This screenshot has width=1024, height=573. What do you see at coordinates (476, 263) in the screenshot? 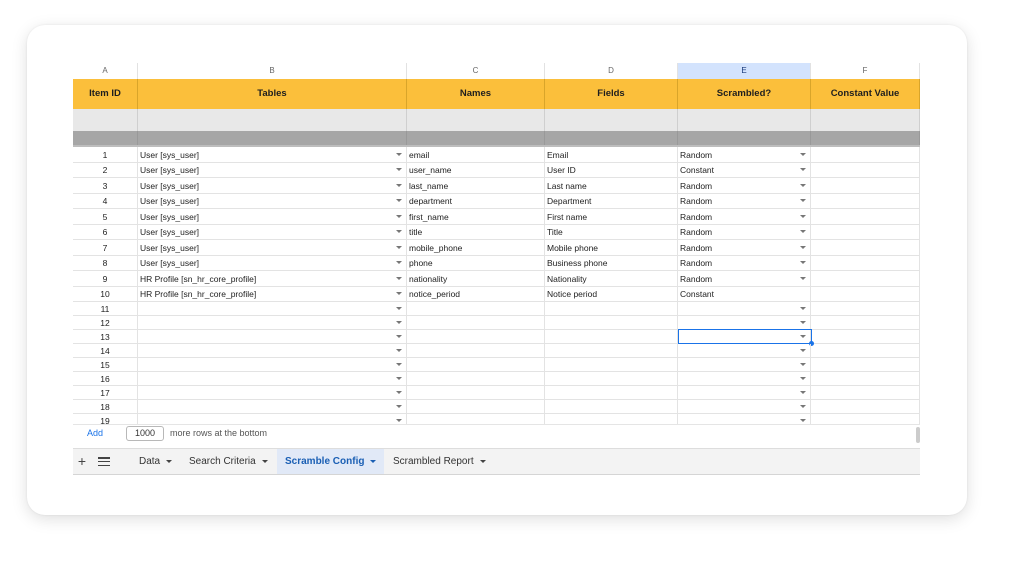
I see `cell-name: phone` at bounding box center [476, 263].